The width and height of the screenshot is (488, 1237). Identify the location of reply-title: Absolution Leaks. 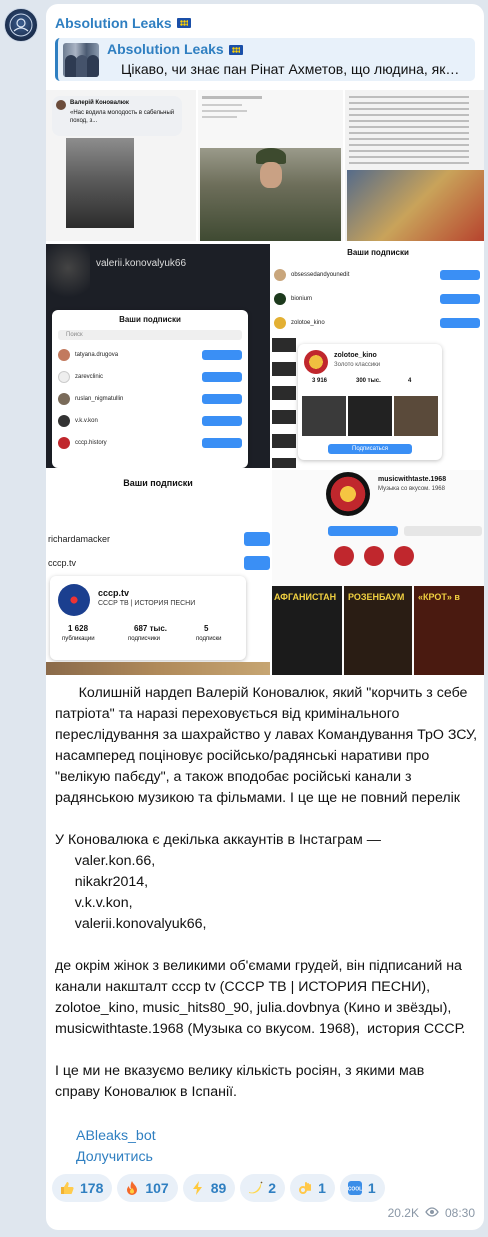
(283, 50).